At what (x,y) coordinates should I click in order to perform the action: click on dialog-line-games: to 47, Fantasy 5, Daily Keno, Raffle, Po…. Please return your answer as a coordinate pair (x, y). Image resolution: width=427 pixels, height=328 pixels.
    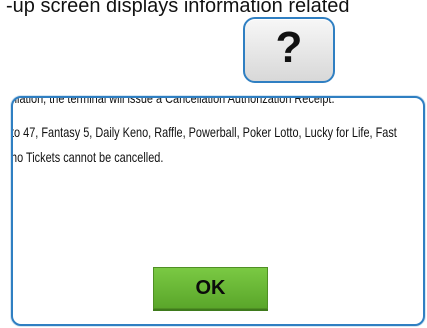
    Looking at the image, I should click on (204, 132).